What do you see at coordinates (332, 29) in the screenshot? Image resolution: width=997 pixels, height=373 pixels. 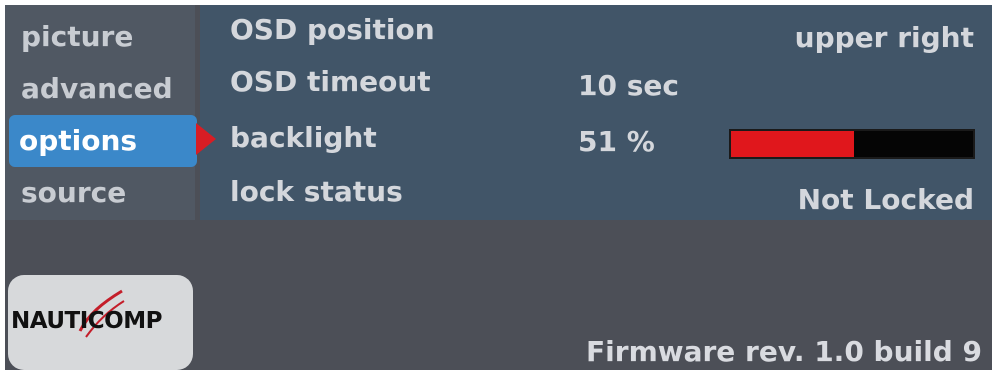 I see `osd-position-label: OSD position` at bounding box center [332, 29].